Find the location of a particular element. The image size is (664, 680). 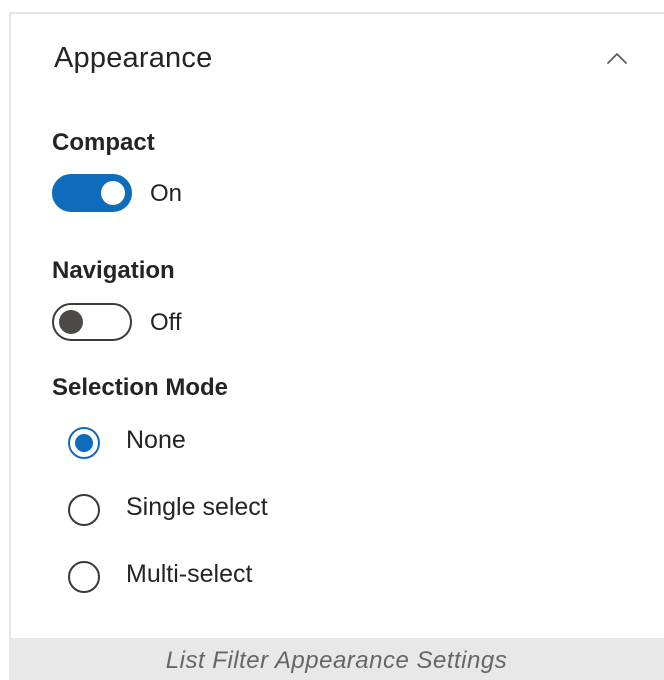

chevron-up-icon is located at coordinates (617, 58).